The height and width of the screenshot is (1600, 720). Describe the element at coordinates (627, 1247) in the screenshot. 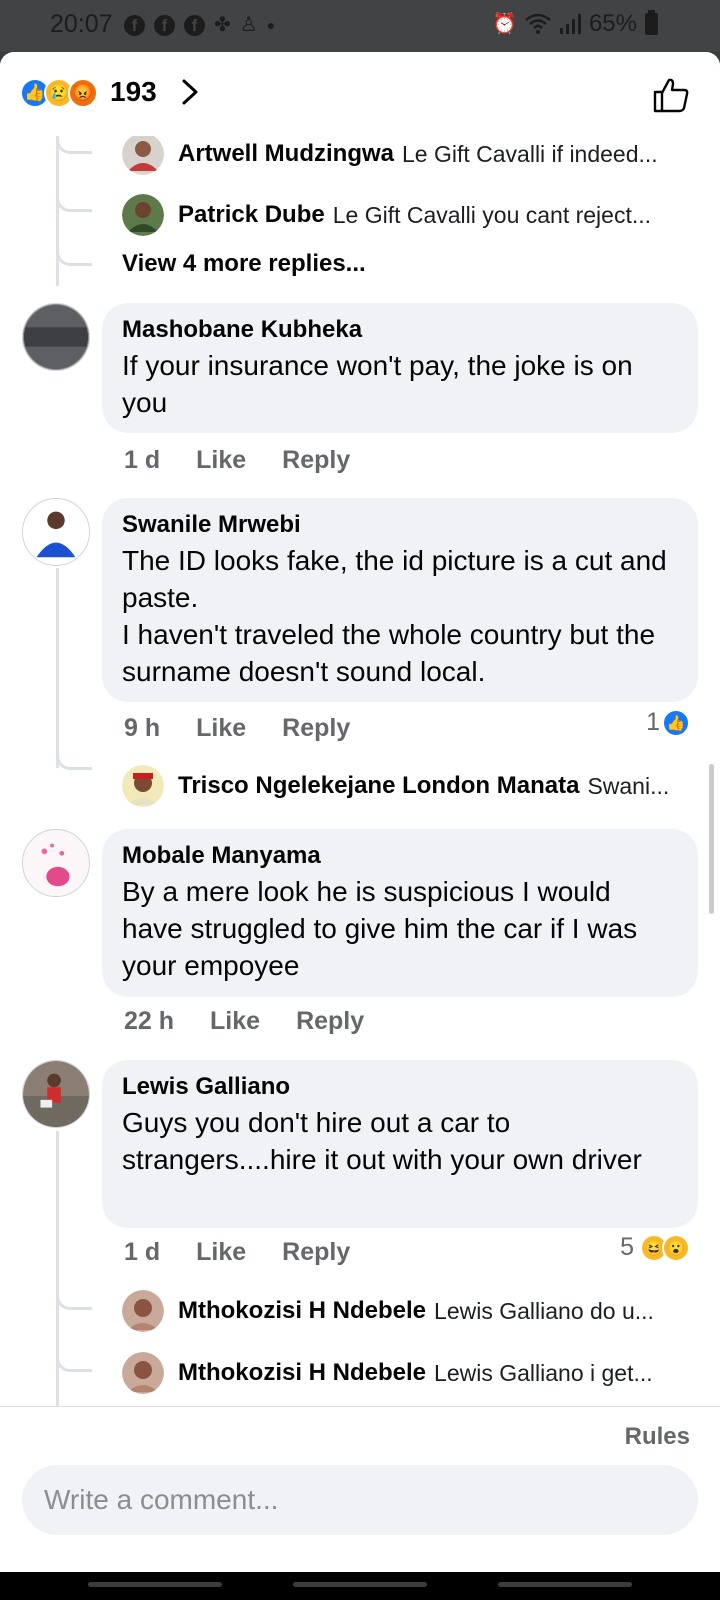

I see `comment-reaction-count: 5` at that location.